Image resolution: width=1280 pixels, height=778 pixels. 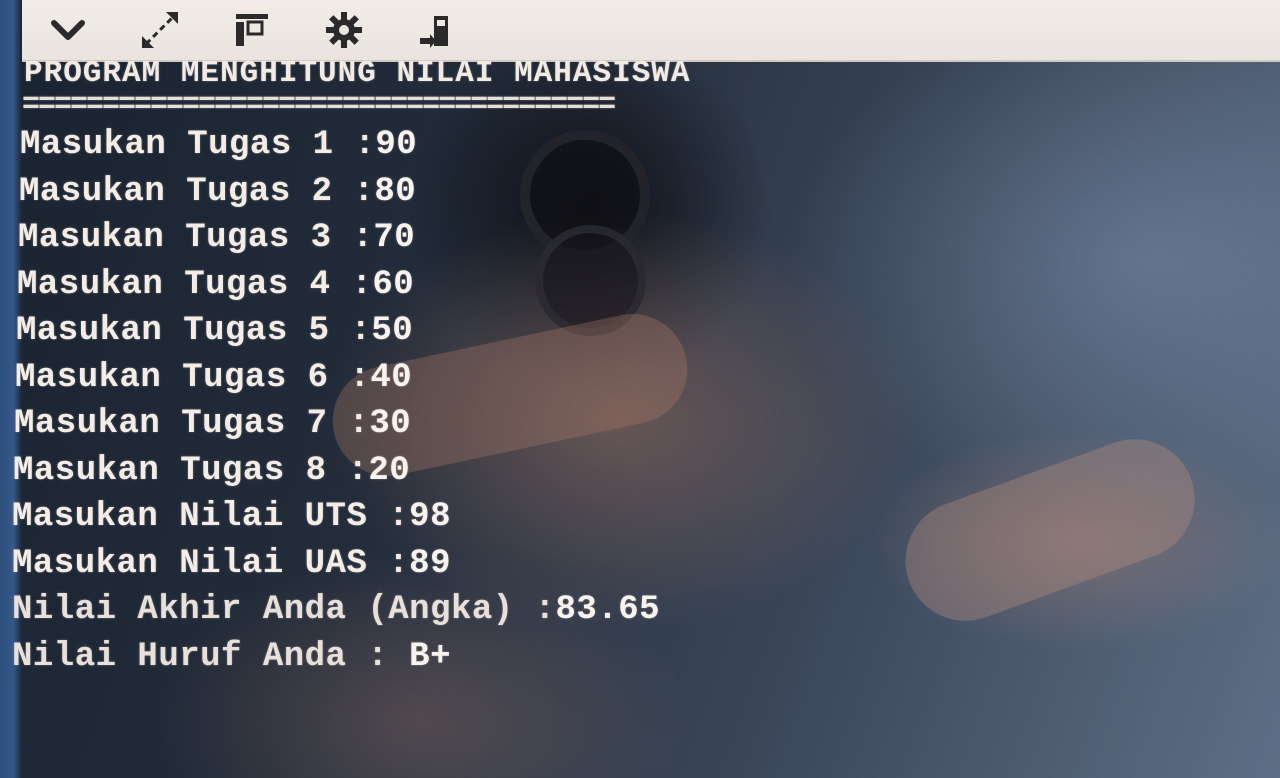 What do you see at coordinates (613, 378) in the screenshot?
I see `input-line-tugas-6: Masukan Tugas 6 :40` at bounding box center [613, 378].